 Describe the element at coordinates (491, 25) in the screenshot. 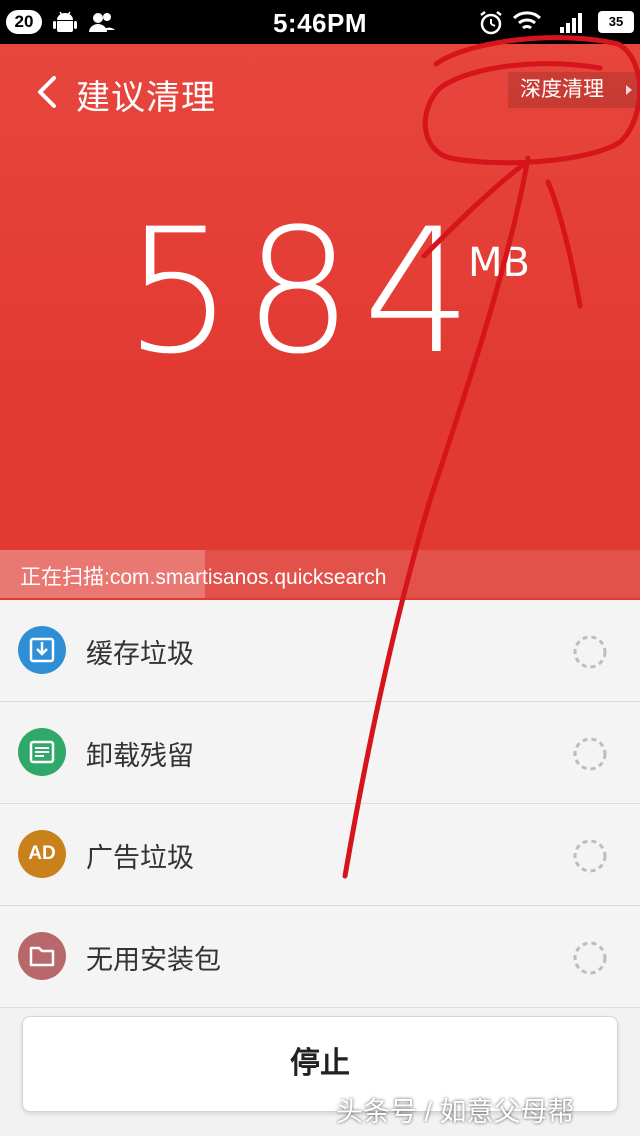

I see `alarm-icon` at that location.